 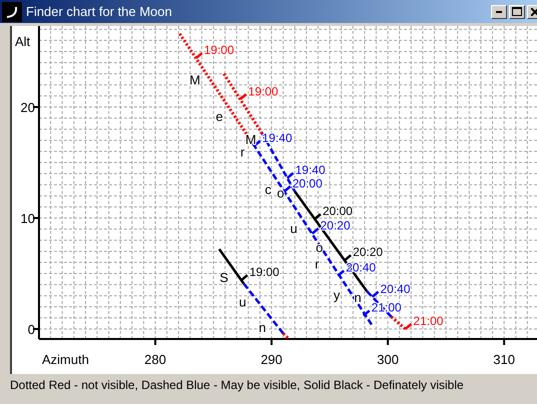 I want to click on time-label: 20:40, so click(x=395, y=289).